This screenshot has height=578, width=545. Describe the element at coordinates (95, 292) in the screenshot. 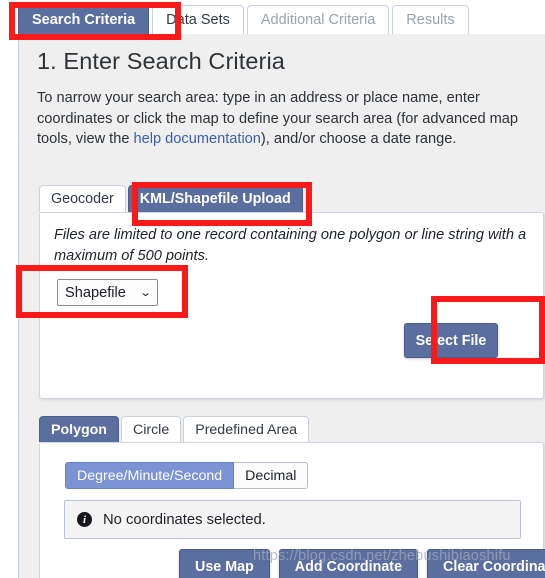

I see `file-type-select-value: Shapefile` at that location.